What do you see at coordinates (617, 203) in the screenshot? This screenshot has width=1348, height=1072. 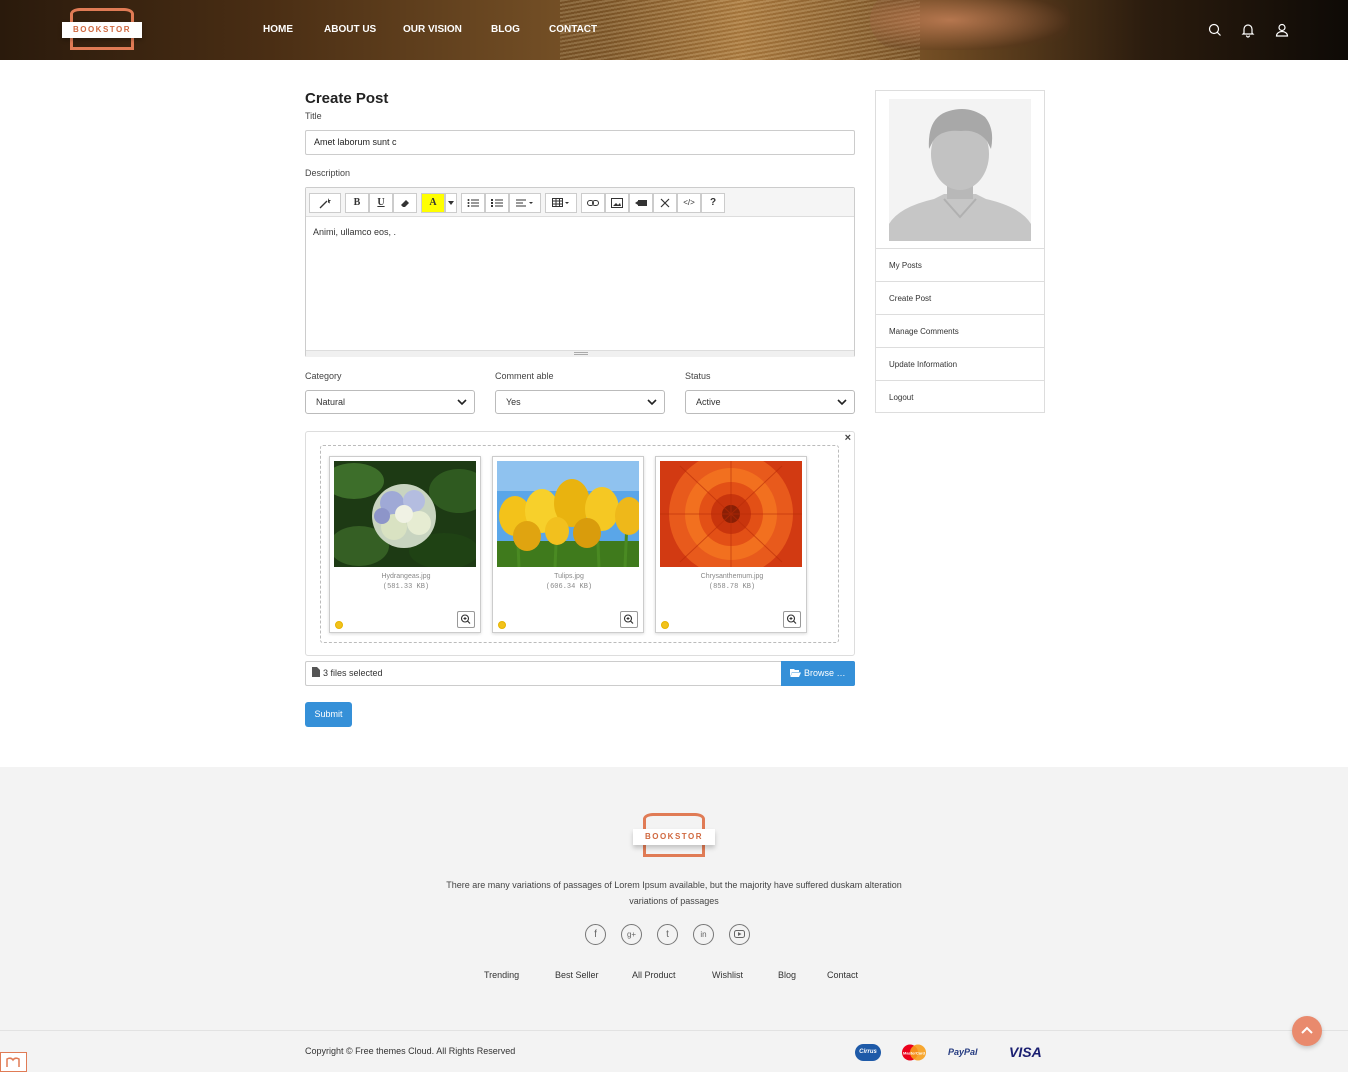 I see `image-icon` at bounding box center [617, 203].